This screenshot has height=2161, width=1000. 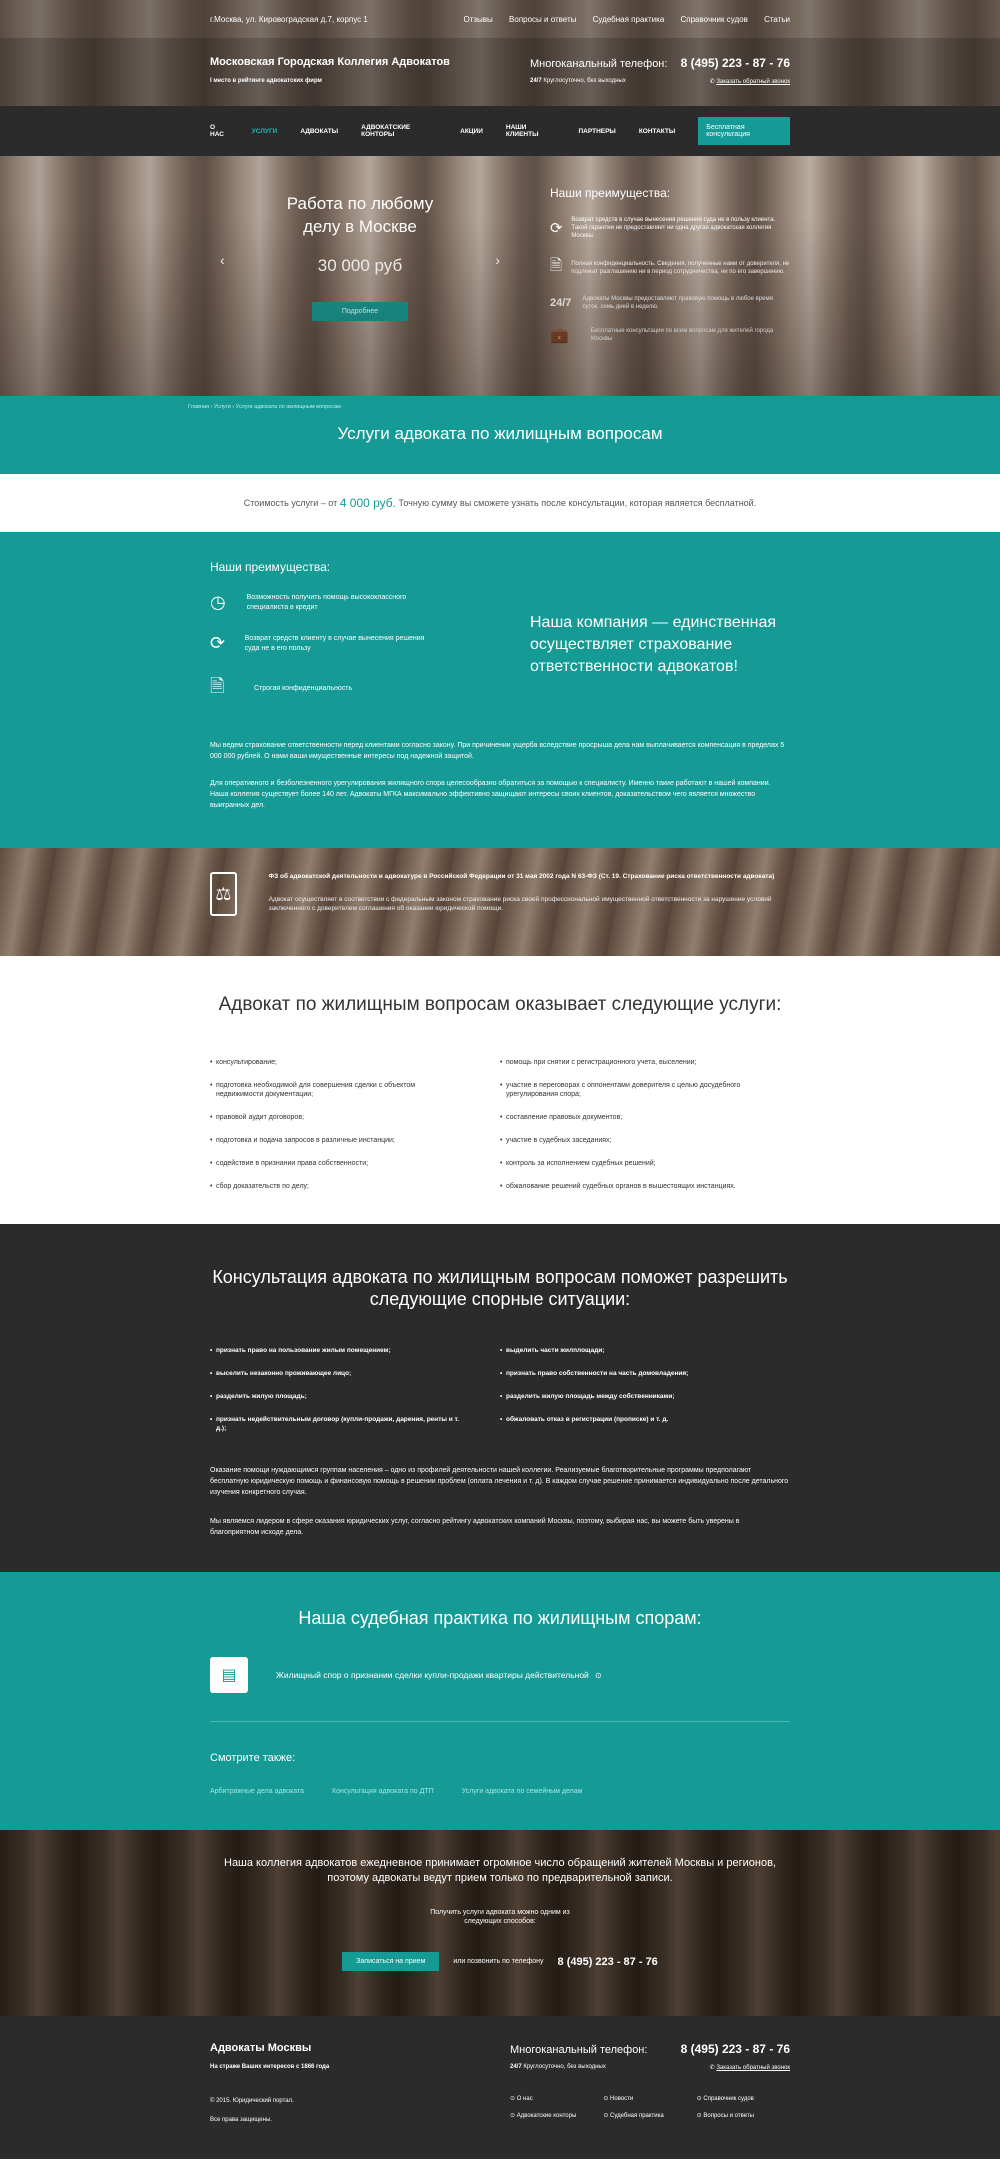 What do you see at coordinates (598, 1675) in the screenshot?
I see `arrow-circle-icon: ⊙` at bounding box center [598, 1675].